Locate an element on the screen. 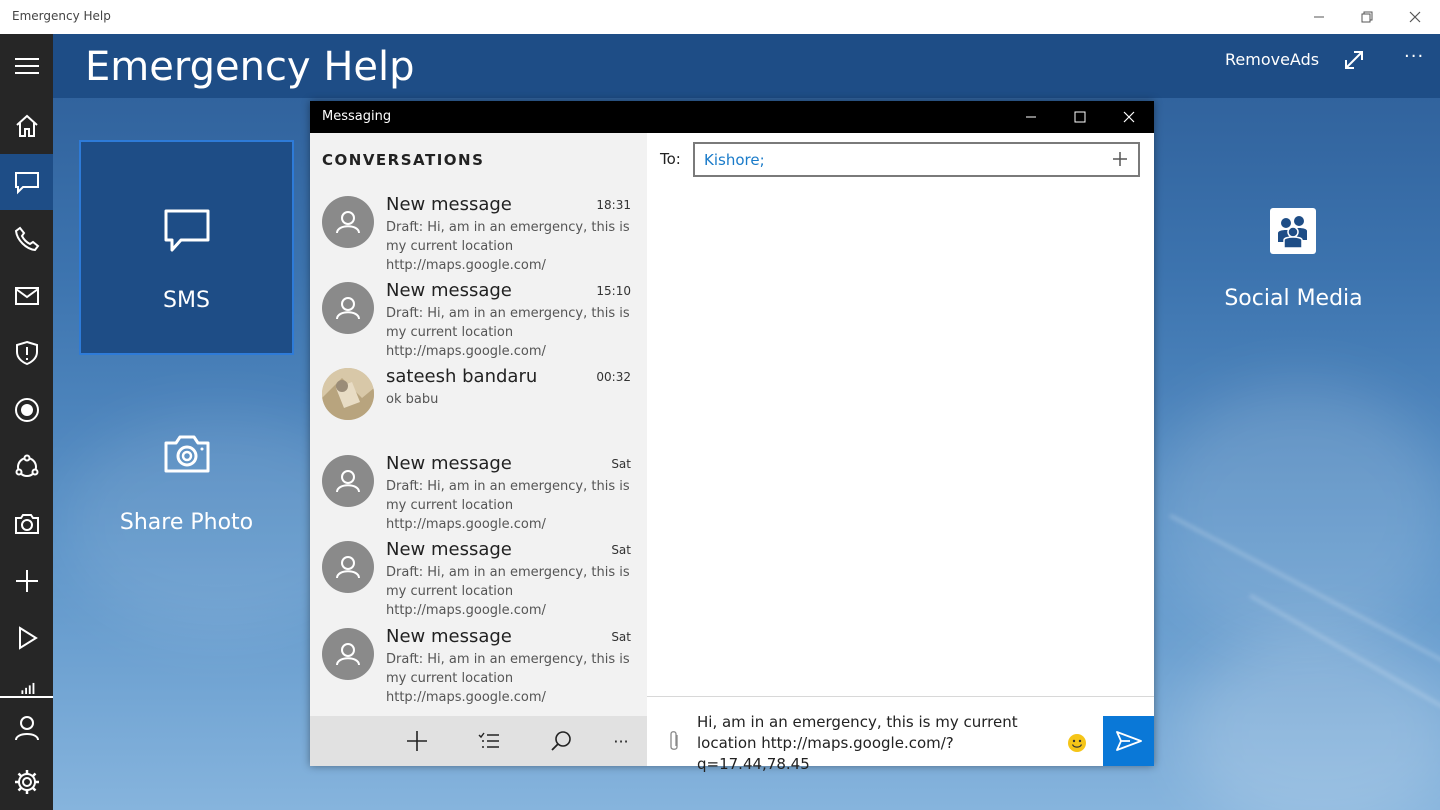 The image size is (1440, 810). conversation-item: sateesh bandaru 00:32 ok babu is located at coordinates (478, 410).